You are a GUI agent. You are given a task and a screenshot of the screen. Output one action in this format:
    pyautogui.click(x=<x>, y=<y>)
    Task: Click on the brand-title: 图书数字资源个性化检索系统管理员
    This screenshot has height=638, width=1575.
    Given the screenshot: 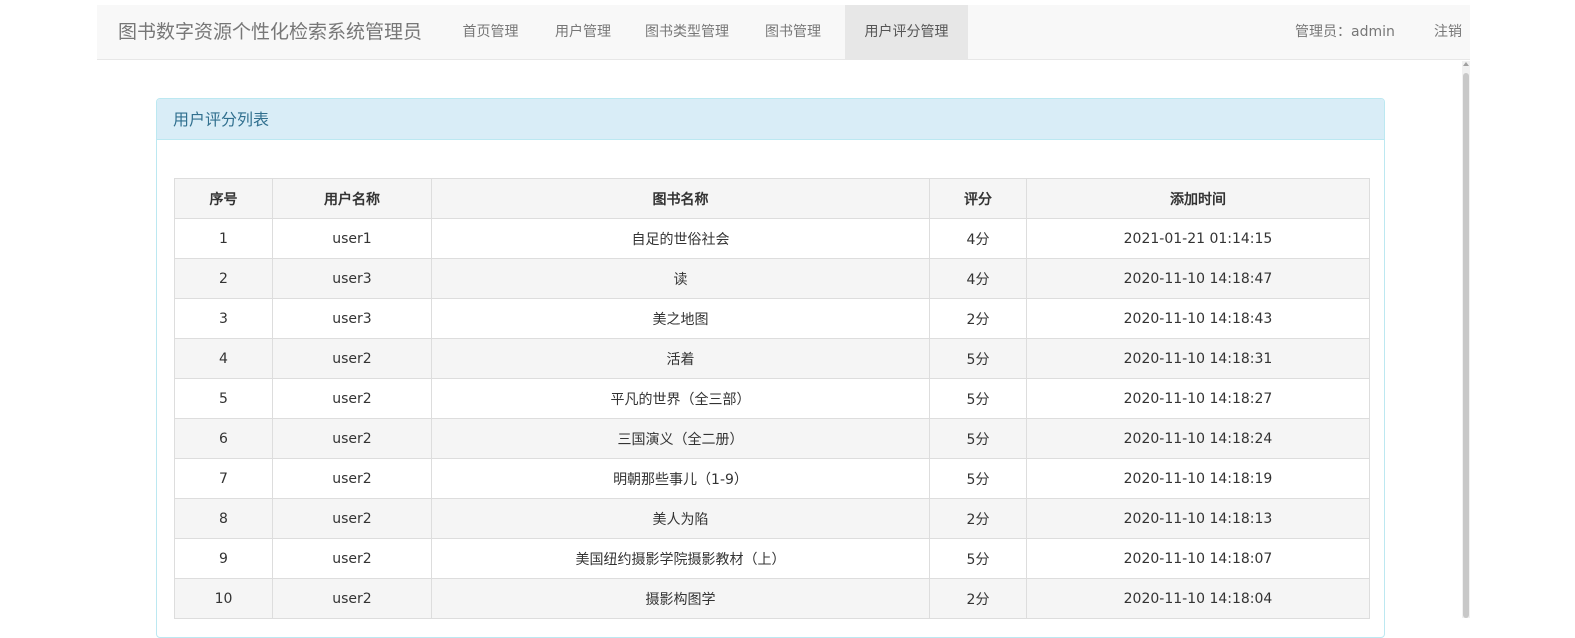 What is the action you would take?
    pyautogui.click(x=270, y=32)
    